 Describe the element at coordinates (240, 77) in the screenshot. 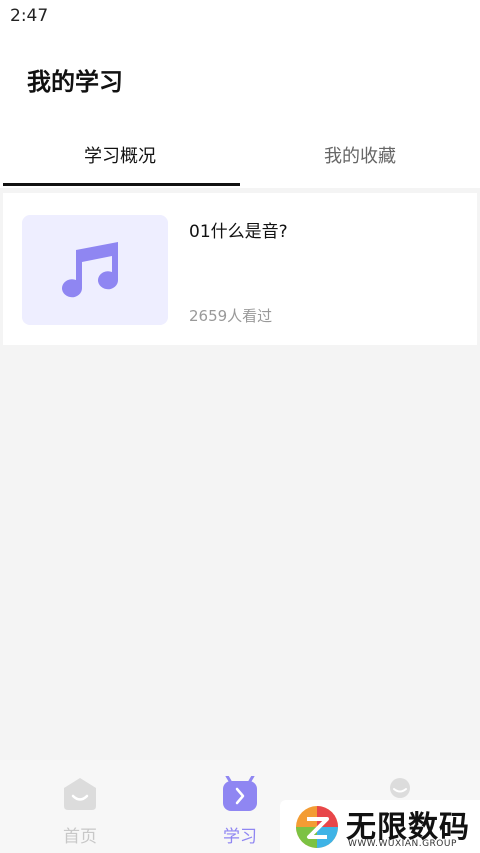

I see `header: 我的学习` at that location.